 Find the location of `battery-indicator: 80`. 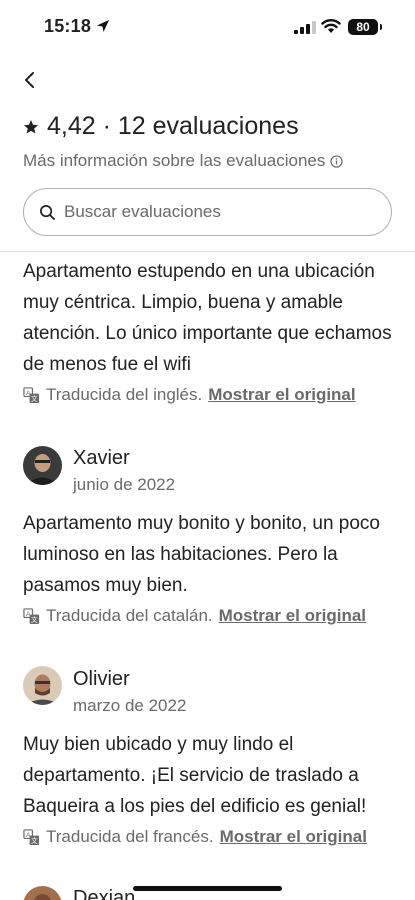

battery-indicator: 80 is located at coordinates (365, 27).